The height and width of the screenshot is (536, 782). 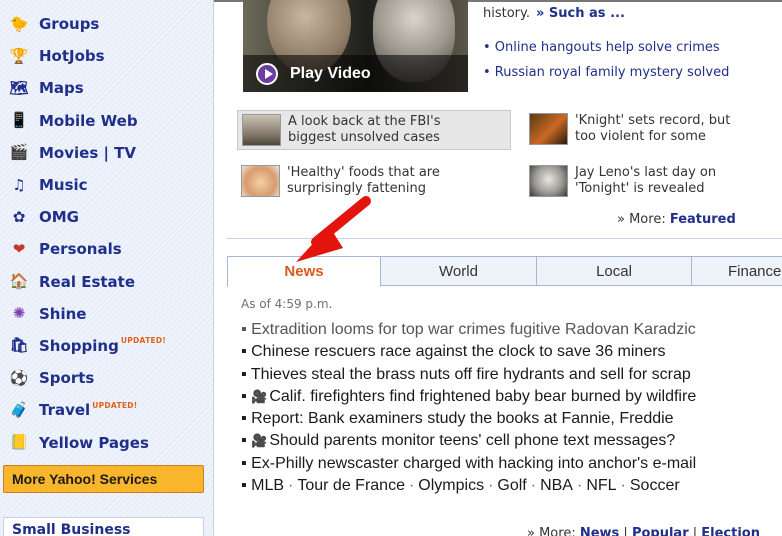 I want to click on sidebar-item-label: OMG, so click(x=59, y=217).